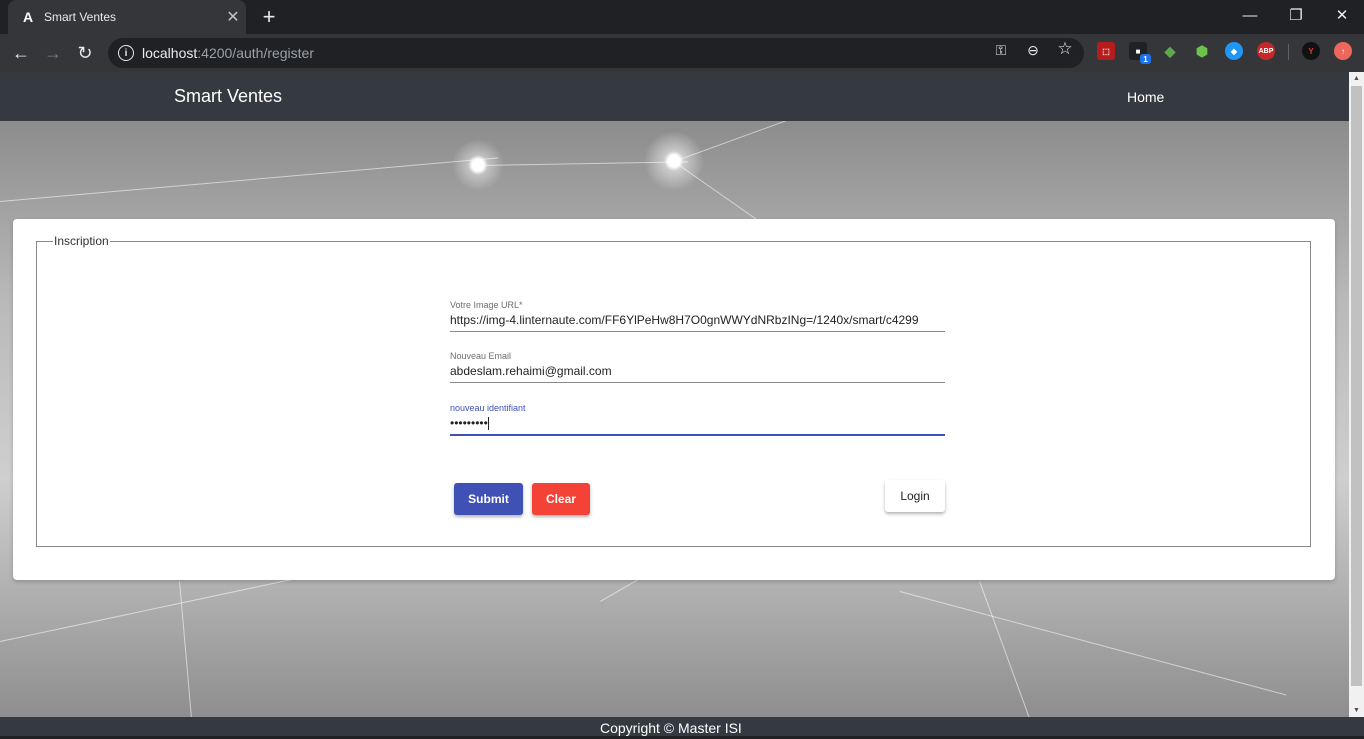  I want to click on node-icon: ⬢, so click(1202, 51).